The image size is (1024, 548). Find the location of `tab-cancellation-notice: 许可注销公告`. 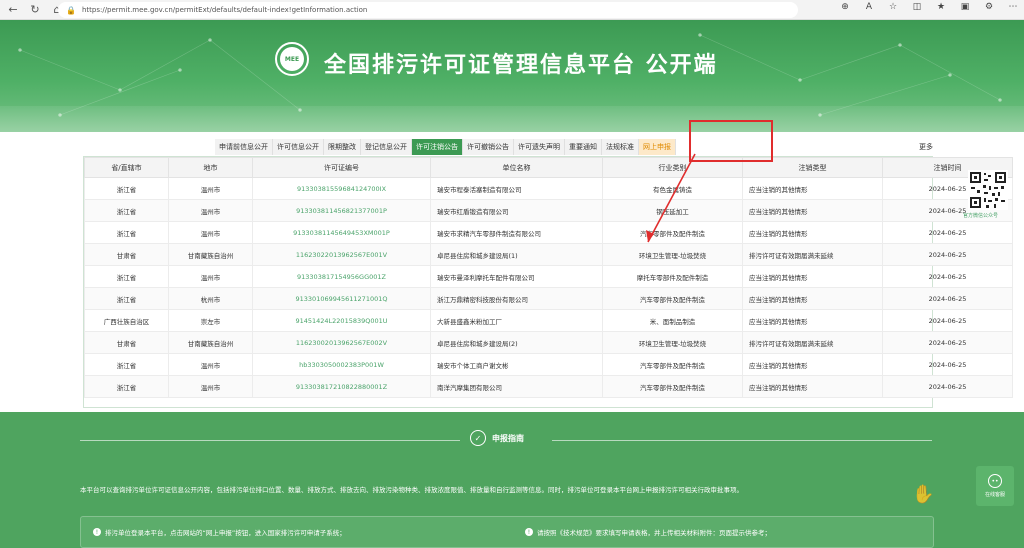

tab-cancellation-notice: 许可注销公告 is located at coordinates (437, 147).